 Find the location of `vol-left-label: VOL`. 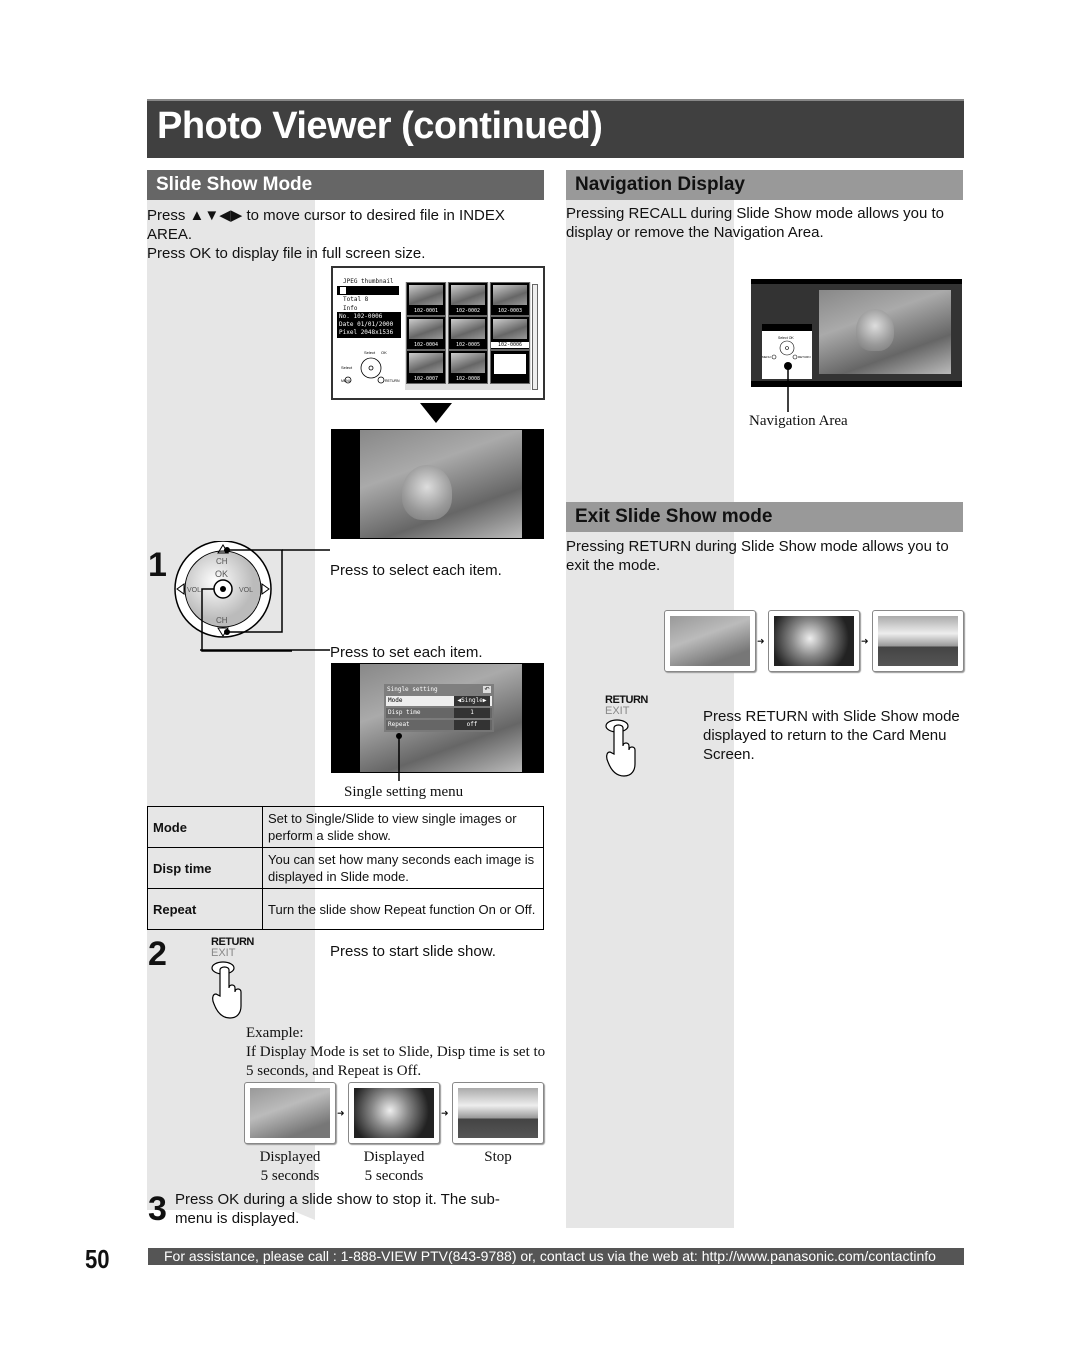

vol-left-label: VOL is located at coordinates (194, 590).